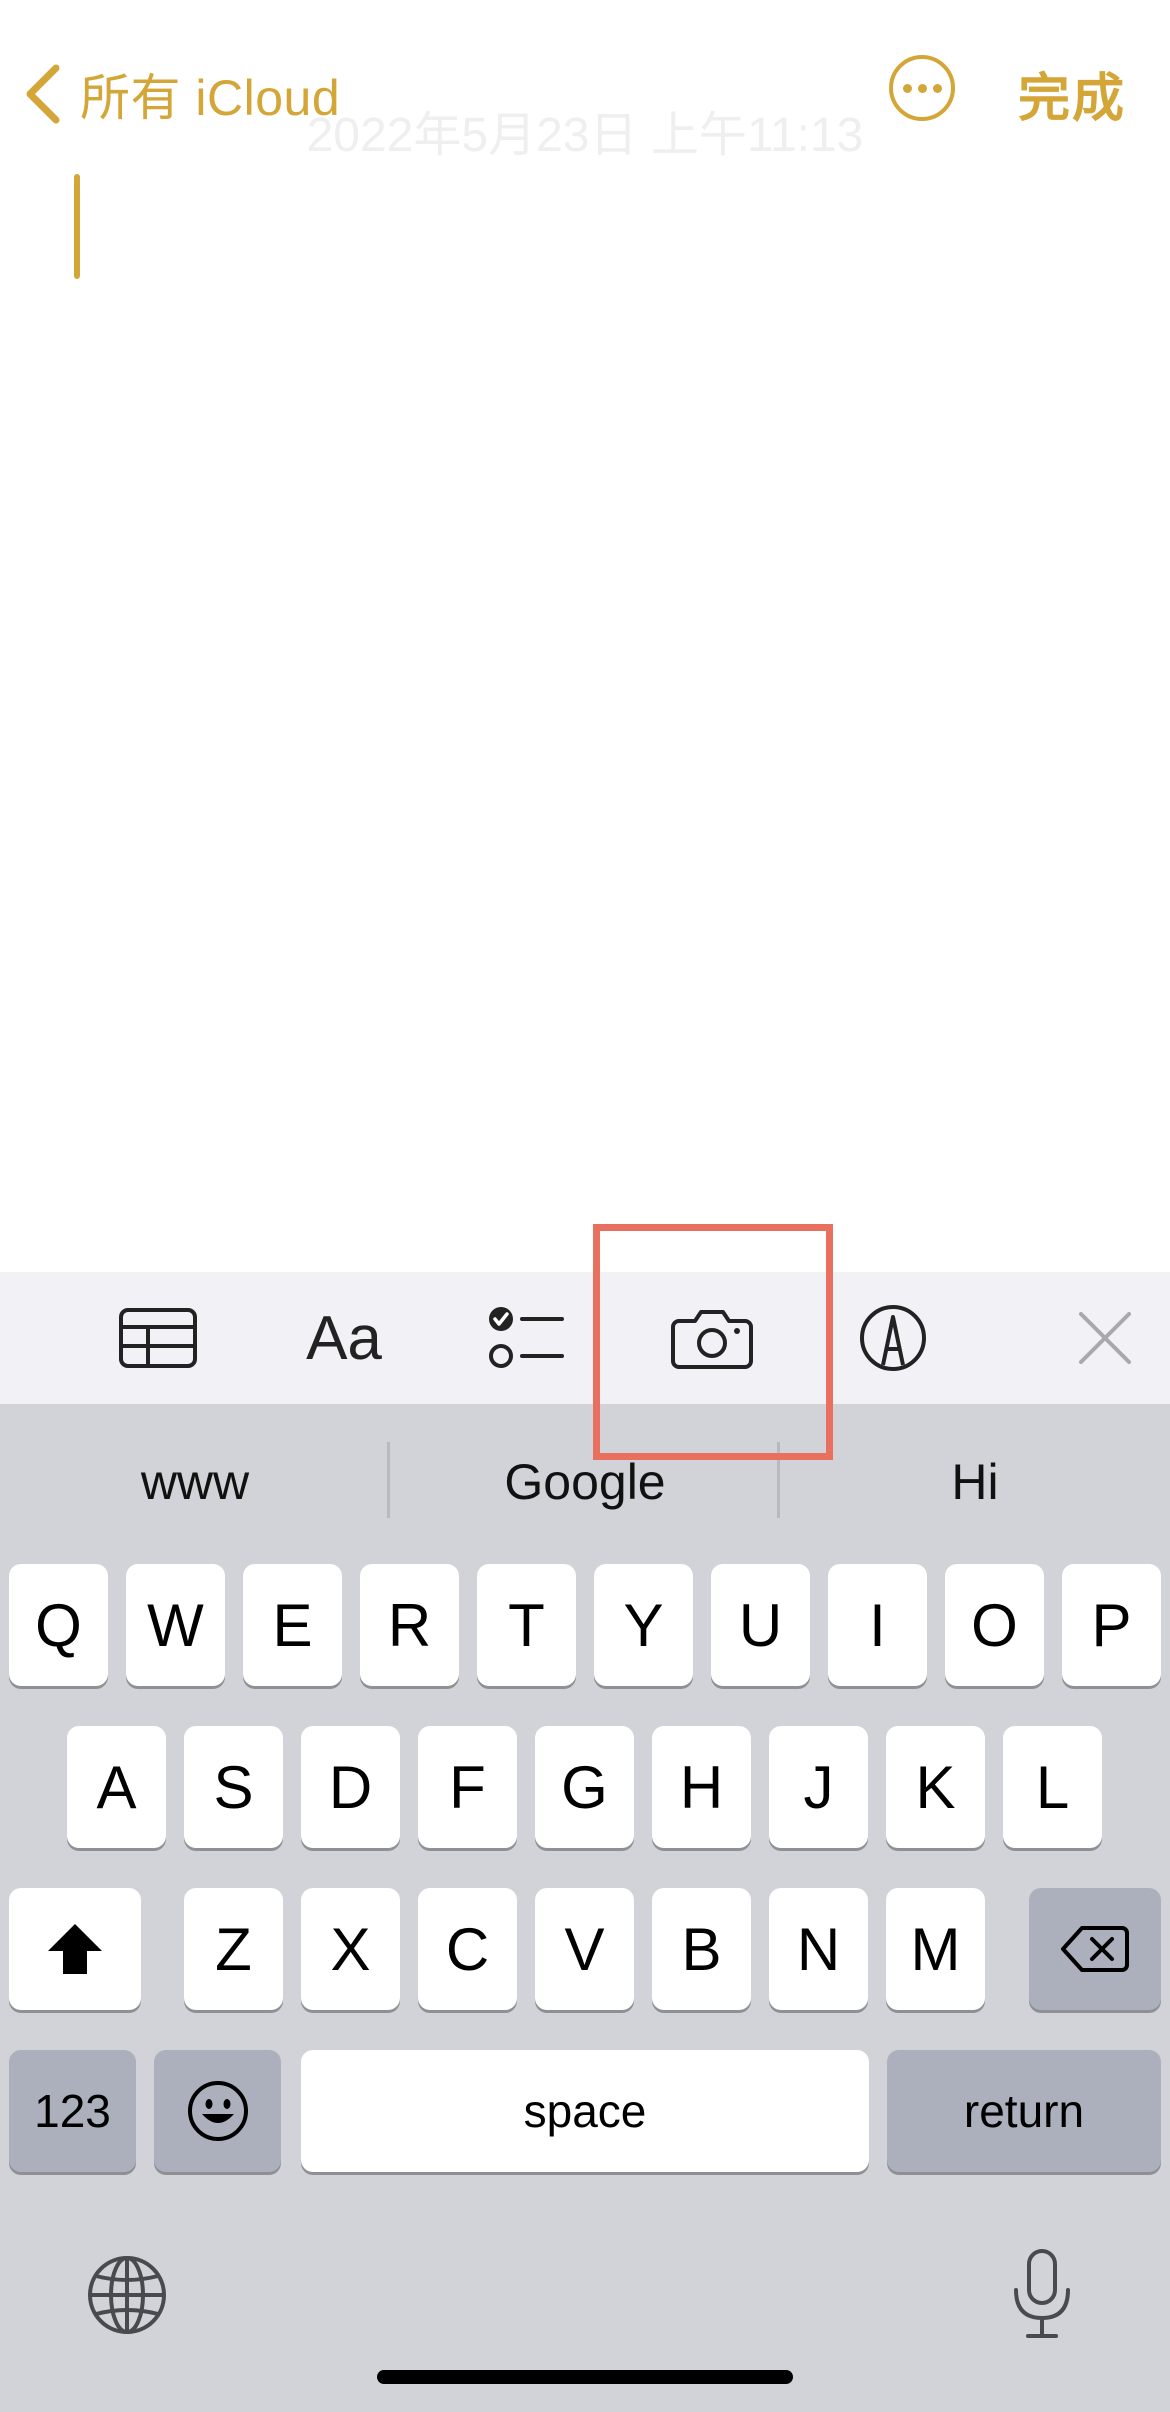 This screenshot has height=2412, width=1170. What do you see at coordinates (409, 1625) in the screenshot?
I see `key-r: R` at bounding box center [409, 1625].